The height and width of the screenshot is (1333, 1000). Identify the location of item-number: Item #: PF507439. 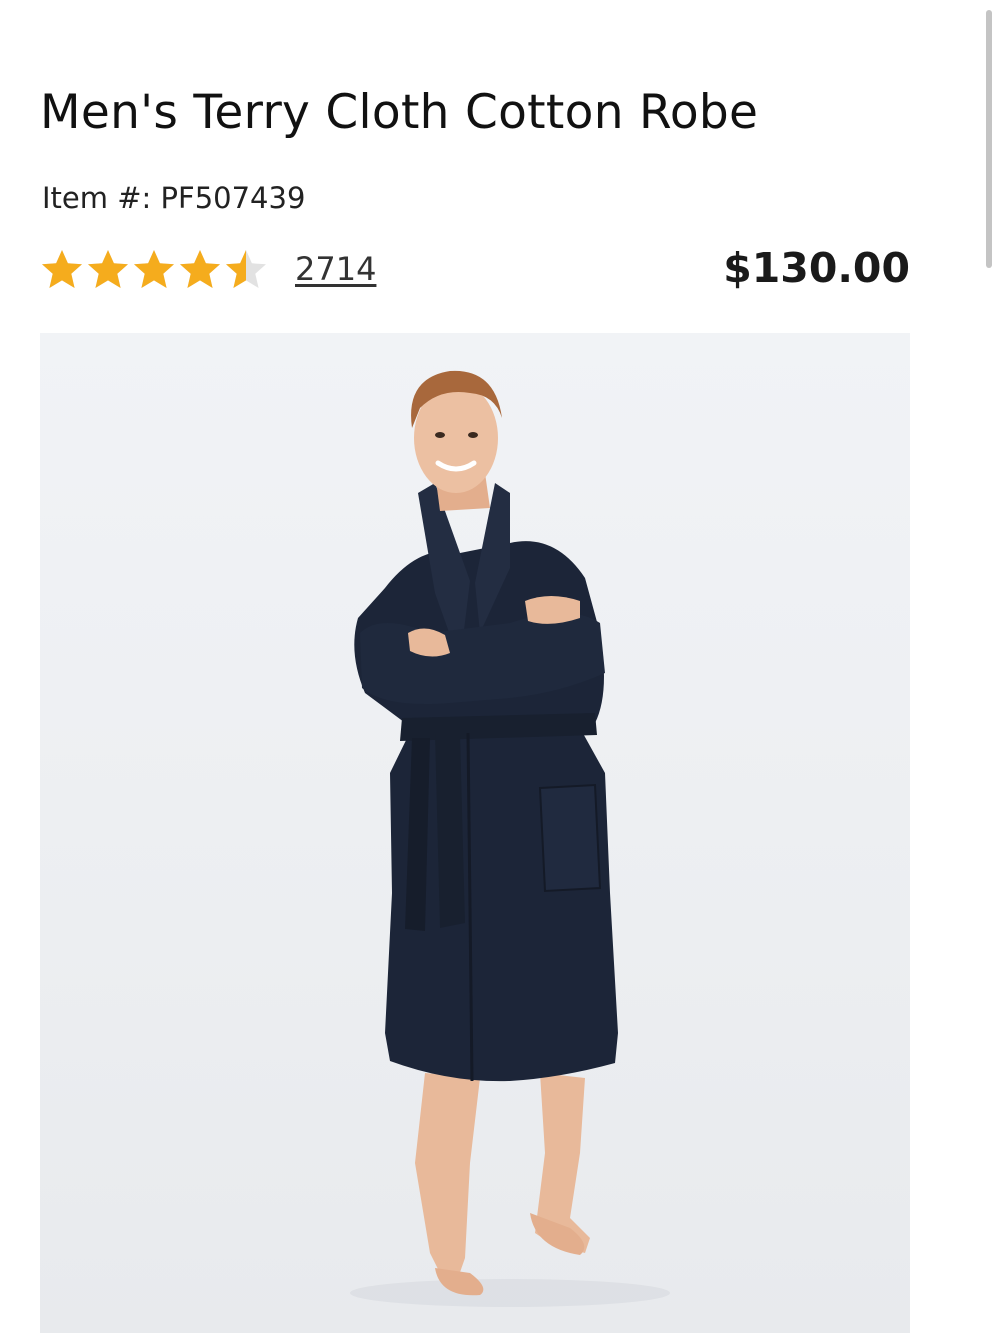
(174, 198).